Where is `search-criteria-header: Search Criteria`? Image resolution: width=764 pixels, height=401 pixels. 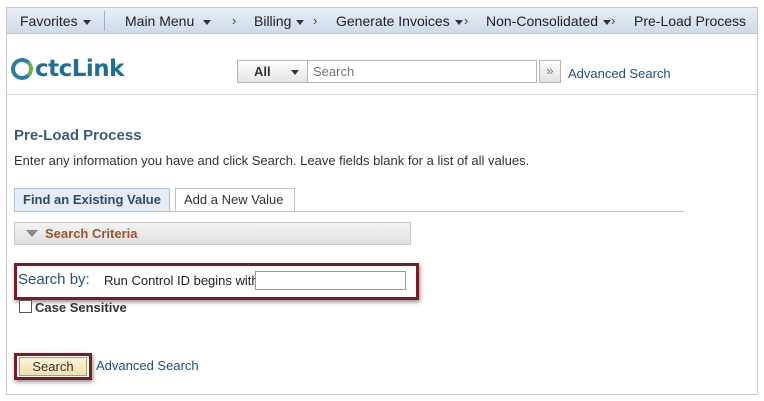
search-criteria-header: Search Criteria is located at coordinates (212, 233).